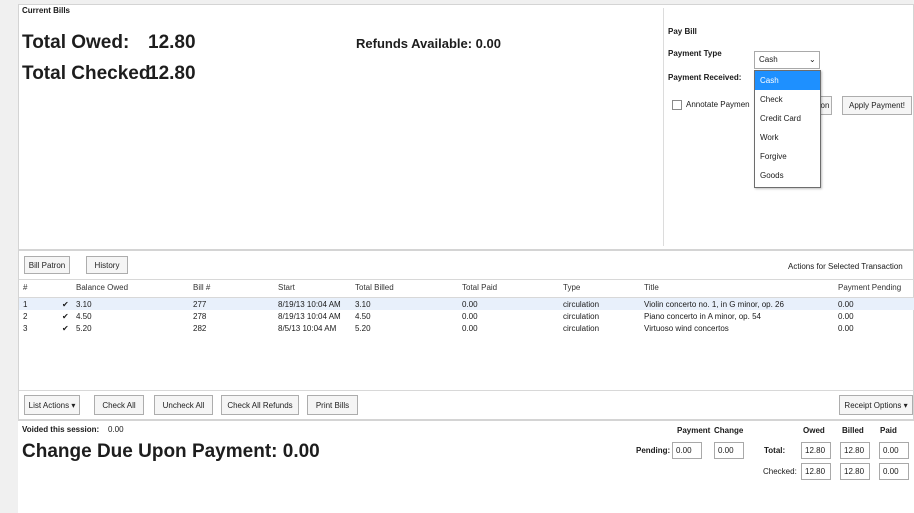  I want to click on voided-value: 0.00, so click(116, 429).